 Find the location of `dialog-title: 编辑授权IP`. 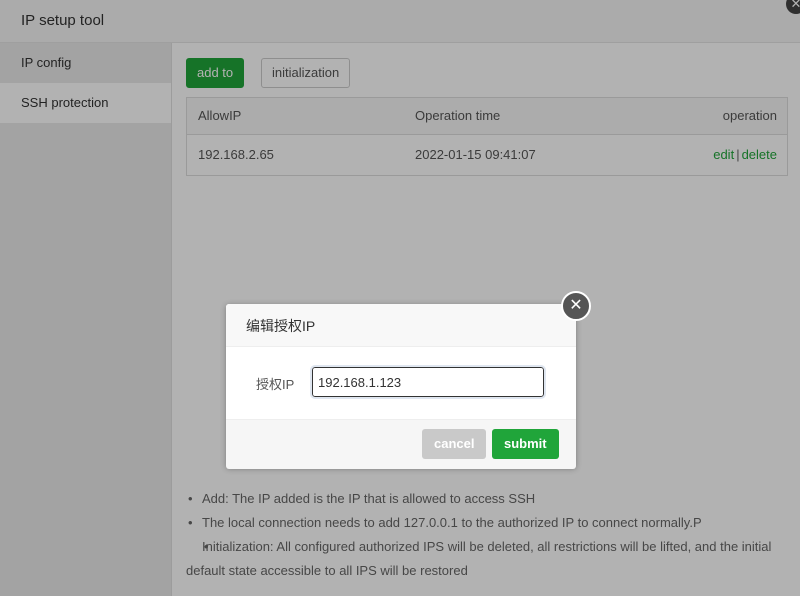

dialog-title: 编辑授权IP is located at coordinates (281, 326).